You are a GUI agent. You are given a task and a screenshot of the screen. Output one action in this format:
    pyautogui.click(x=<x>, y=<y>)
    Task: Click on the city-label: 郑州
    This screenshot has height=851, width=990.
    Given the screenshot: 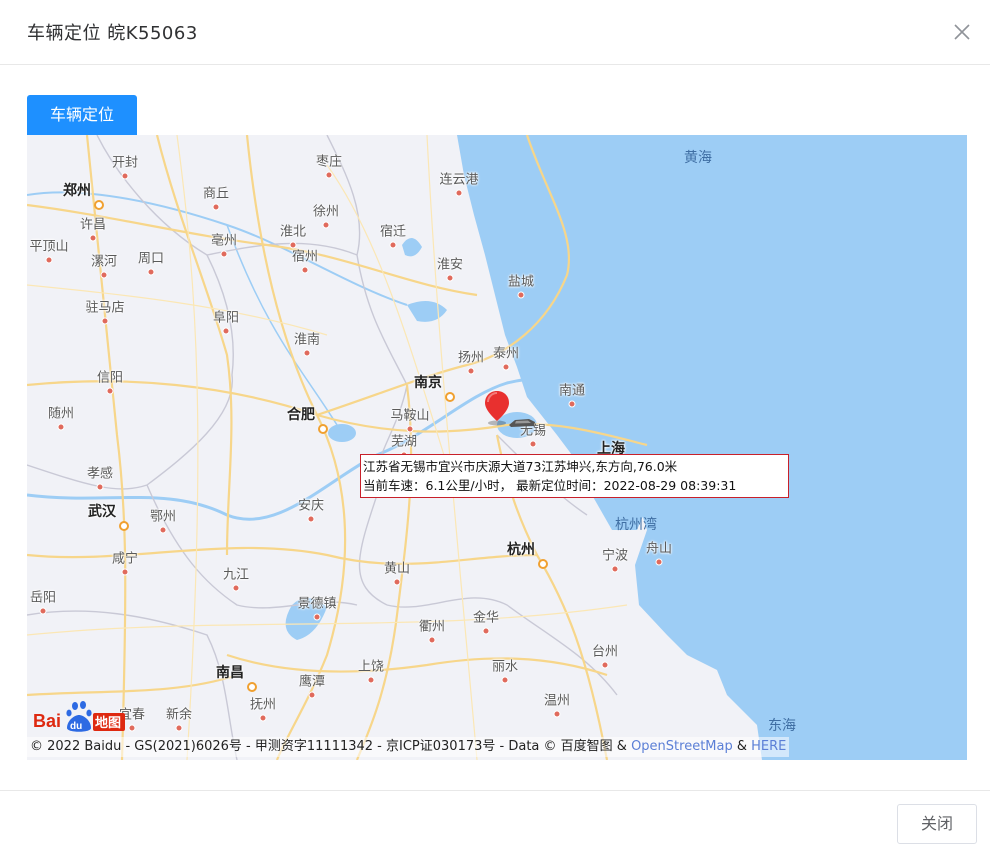 What is the action you would take?
    pyautogui.click(x=77, y=191)
    